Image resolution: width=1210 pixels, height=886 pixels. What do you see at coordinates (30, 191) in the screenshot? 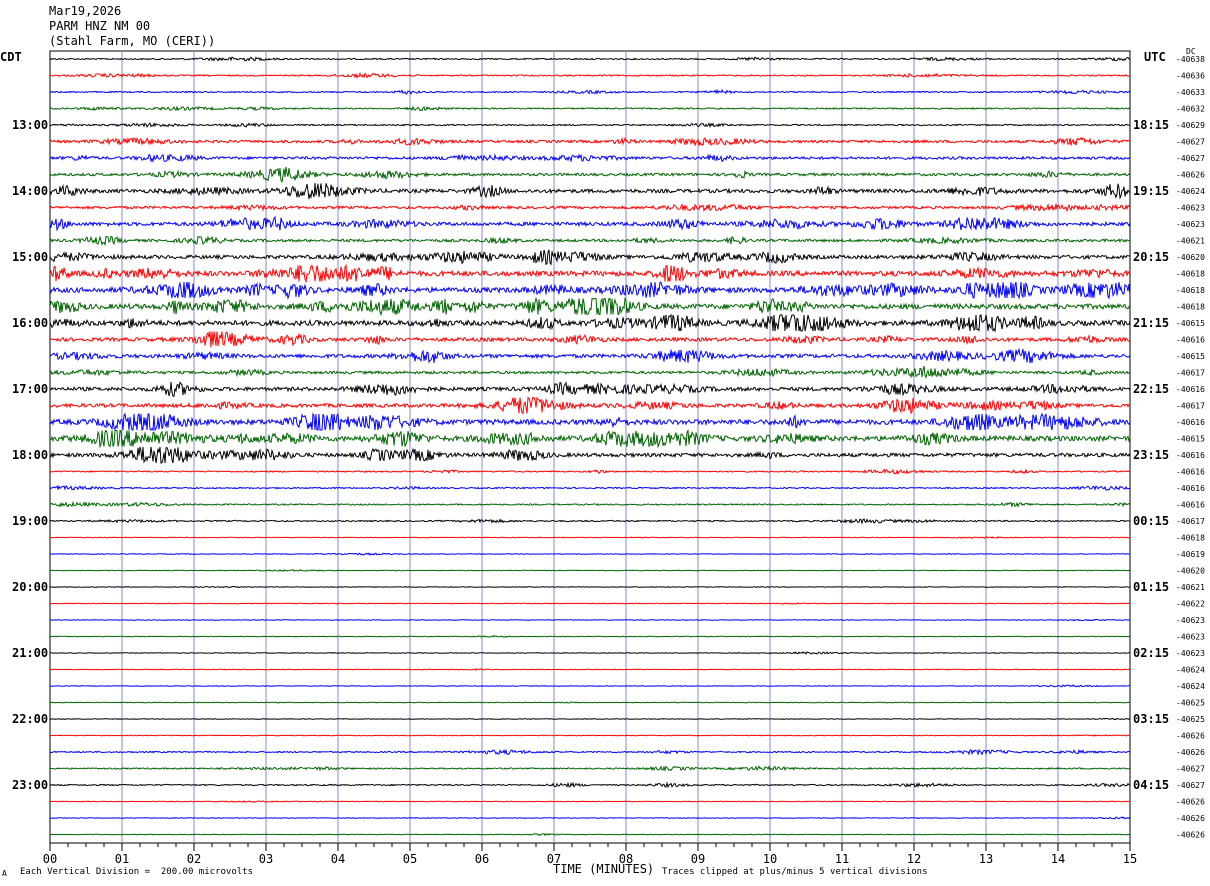
I see `left-time-label: 14:00` at bounding box center [30, 191].